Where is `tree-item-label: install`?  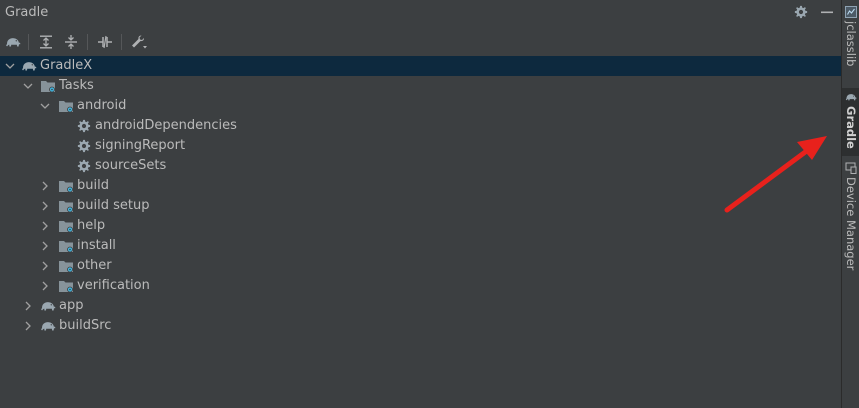
tree-item-label: install is located at coordinates (96, 245).